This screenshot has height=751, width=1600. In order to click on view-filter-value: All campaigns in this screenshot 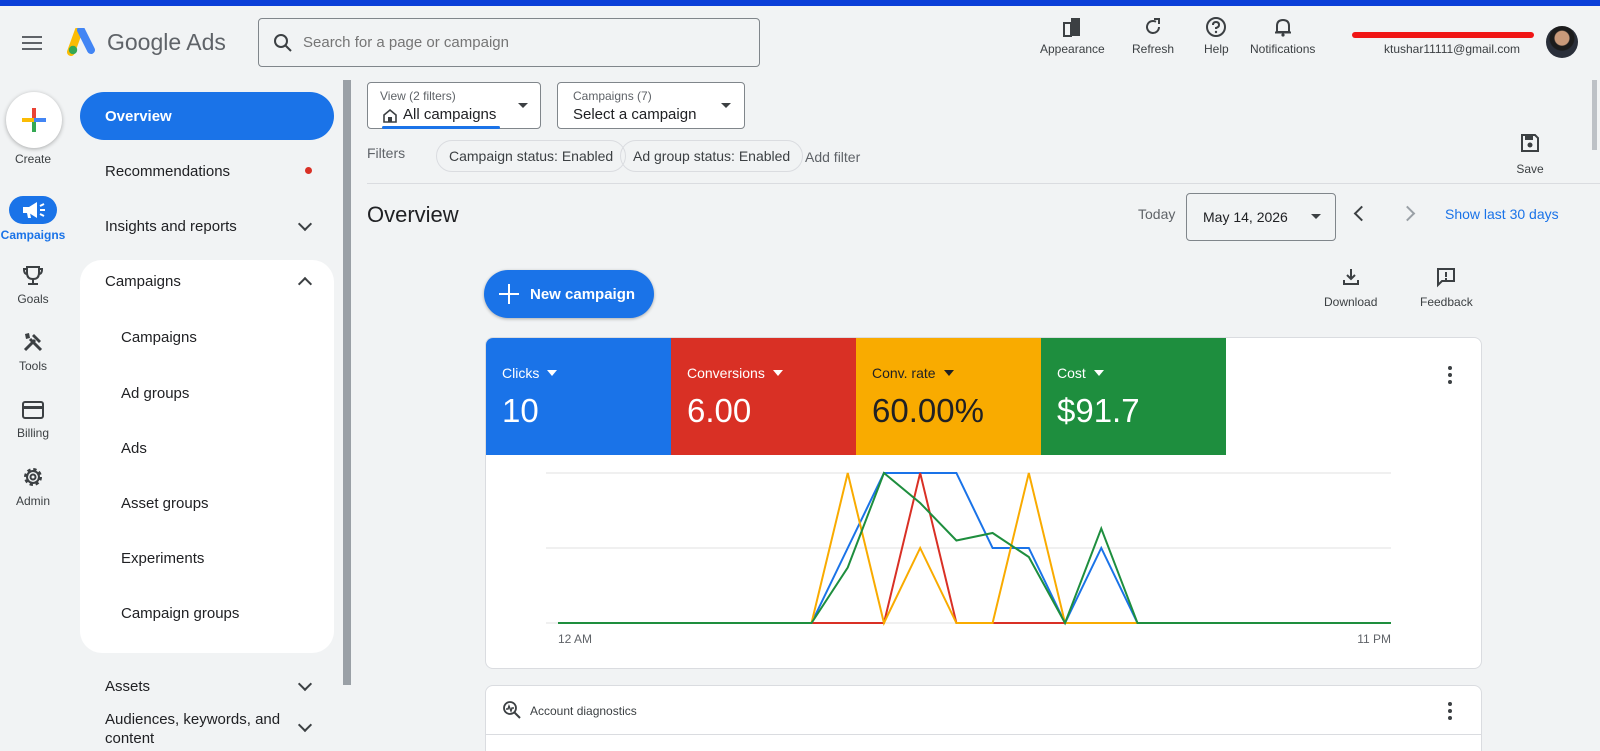, I will do `click(450, 114)`.